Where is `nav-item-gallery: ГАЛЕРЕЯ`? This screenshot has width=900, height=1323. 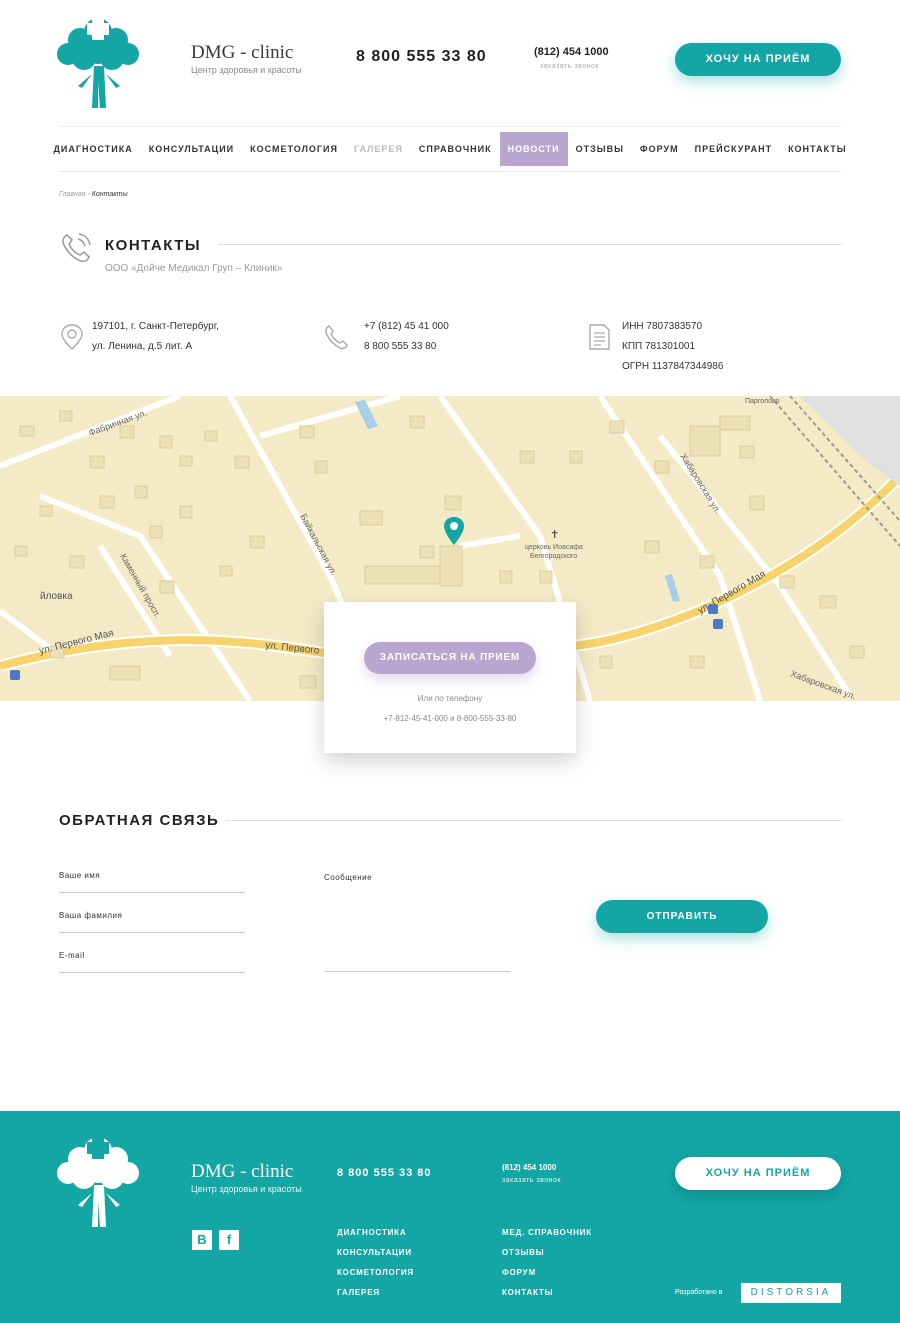
nav-item-gallery: ГАЛЕРЕЯ is located at coordinates (378, 149).